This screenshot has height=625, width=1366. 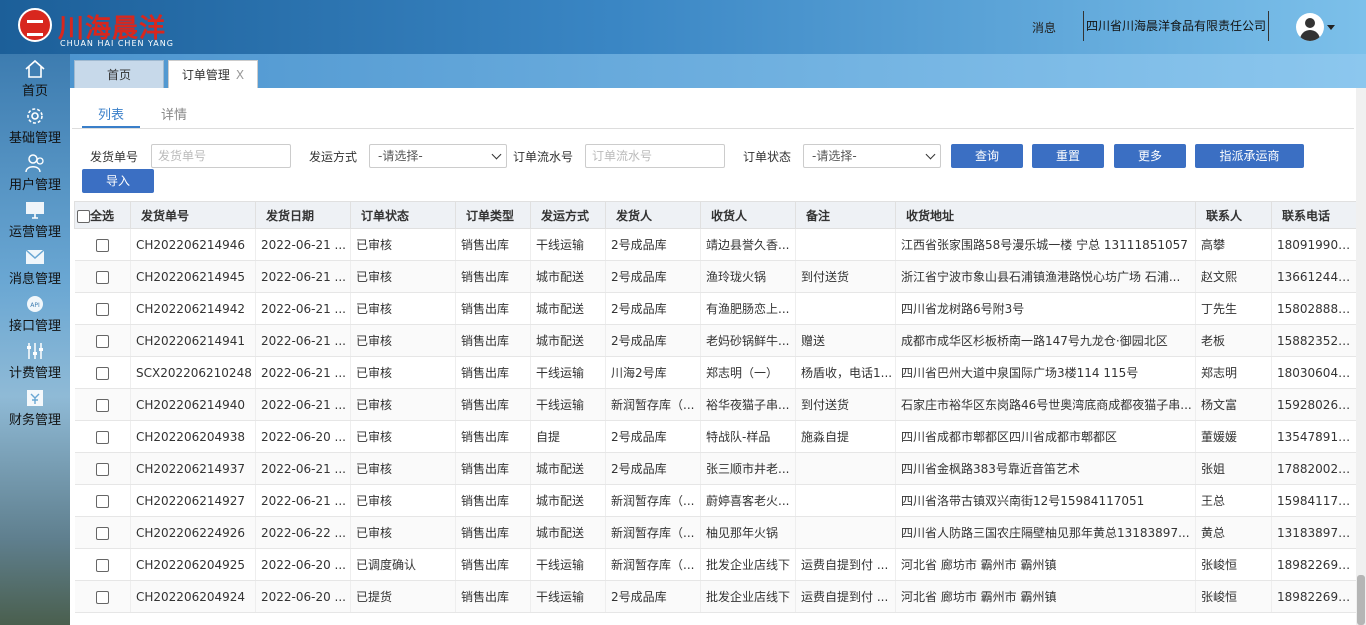 What do you see at coordinates (35, 267) in the screenshot?
I see `sidebar-item-messages: 消息管理` at bounding box center [35, 267].